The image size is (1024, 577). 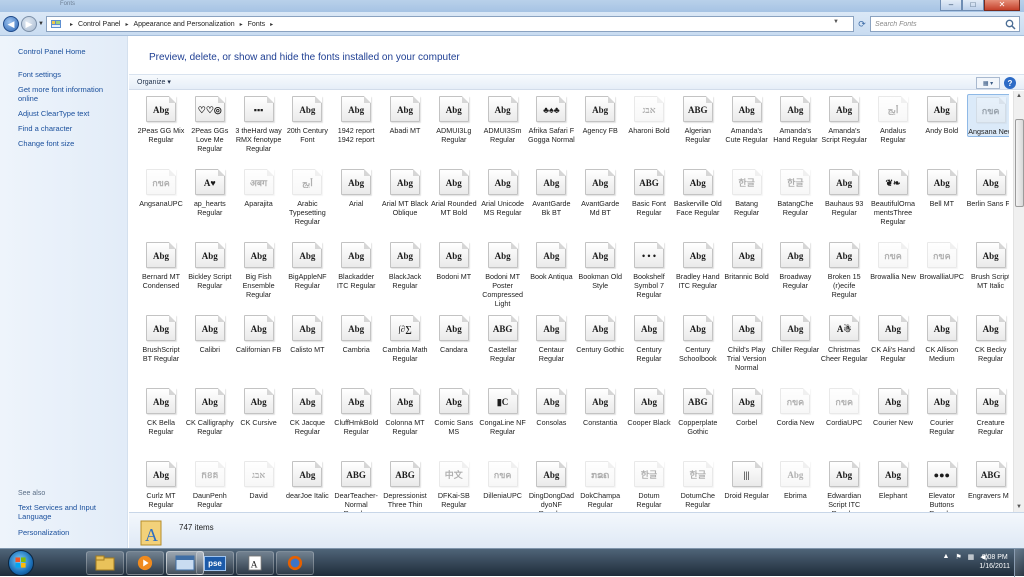 I want to click on font-item: ❦❧ BeautifulOrnamentsThree Regular, so click(x=893, y=196).